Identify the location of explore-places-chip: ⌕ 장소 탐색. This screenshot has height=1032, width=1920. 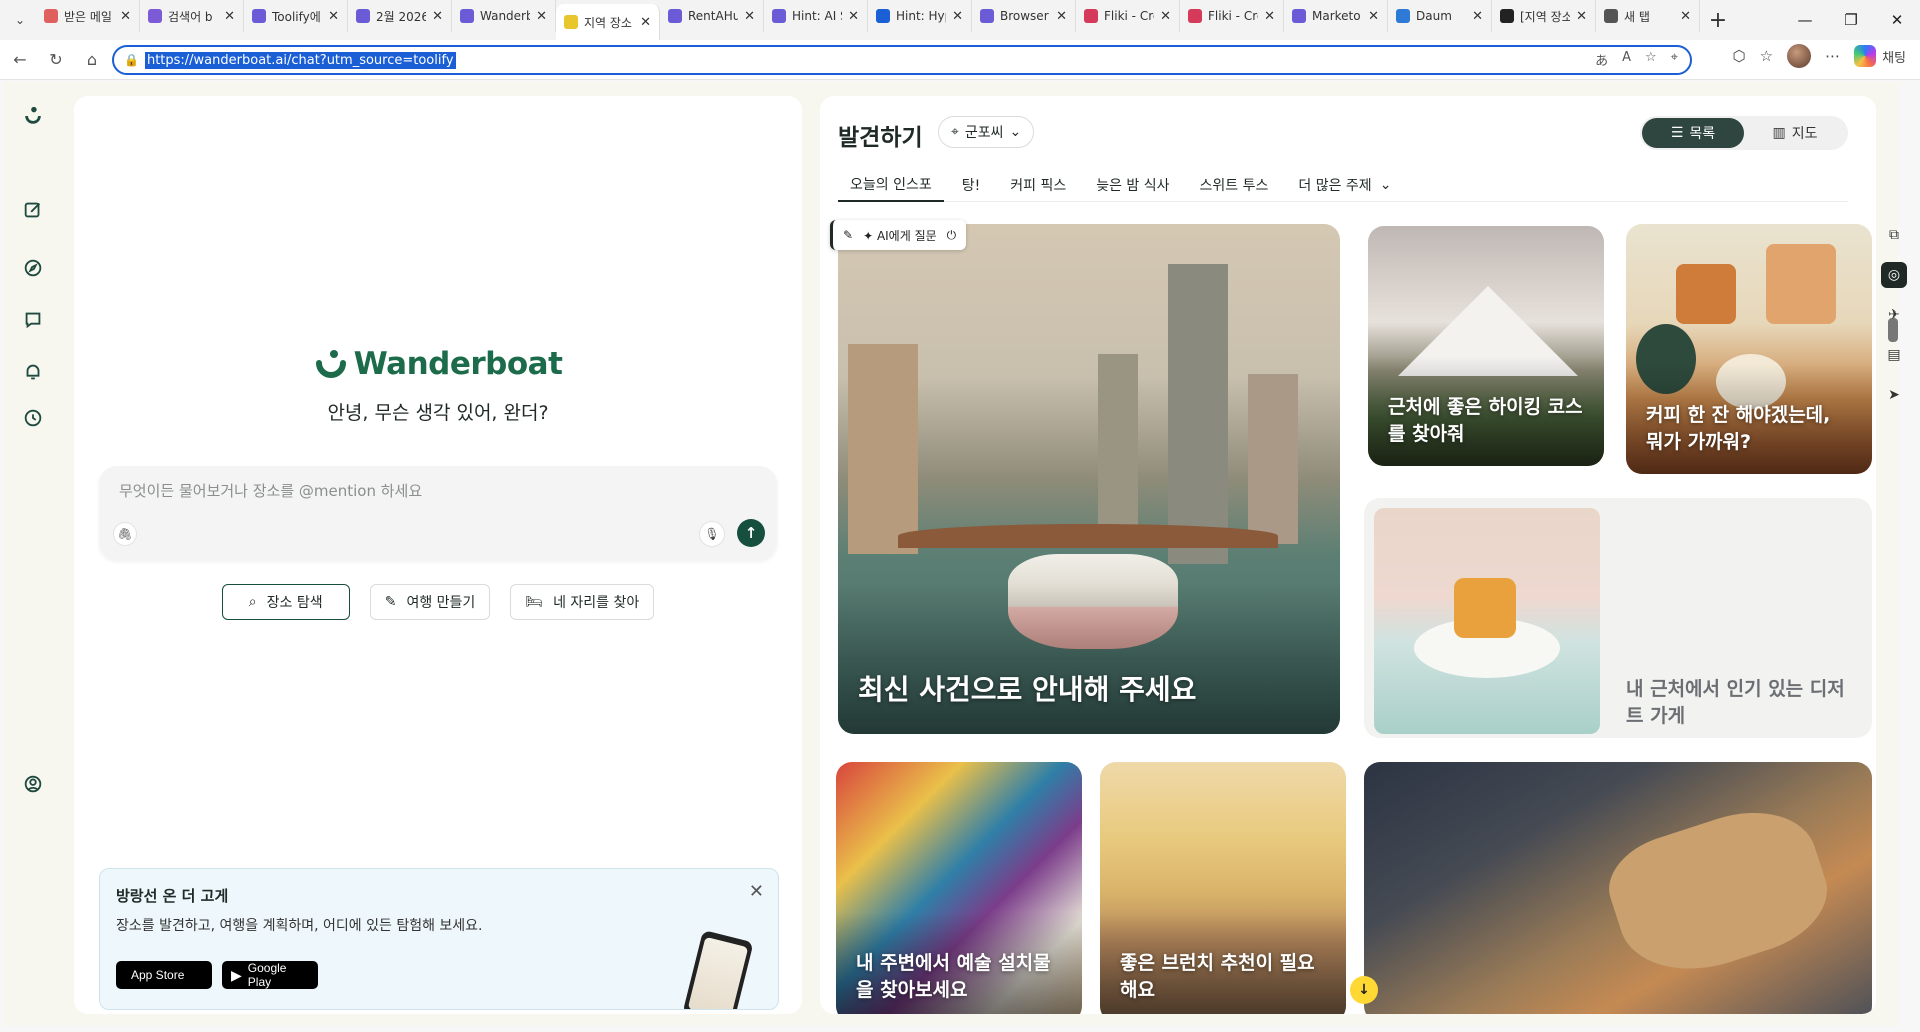
(285, 602).